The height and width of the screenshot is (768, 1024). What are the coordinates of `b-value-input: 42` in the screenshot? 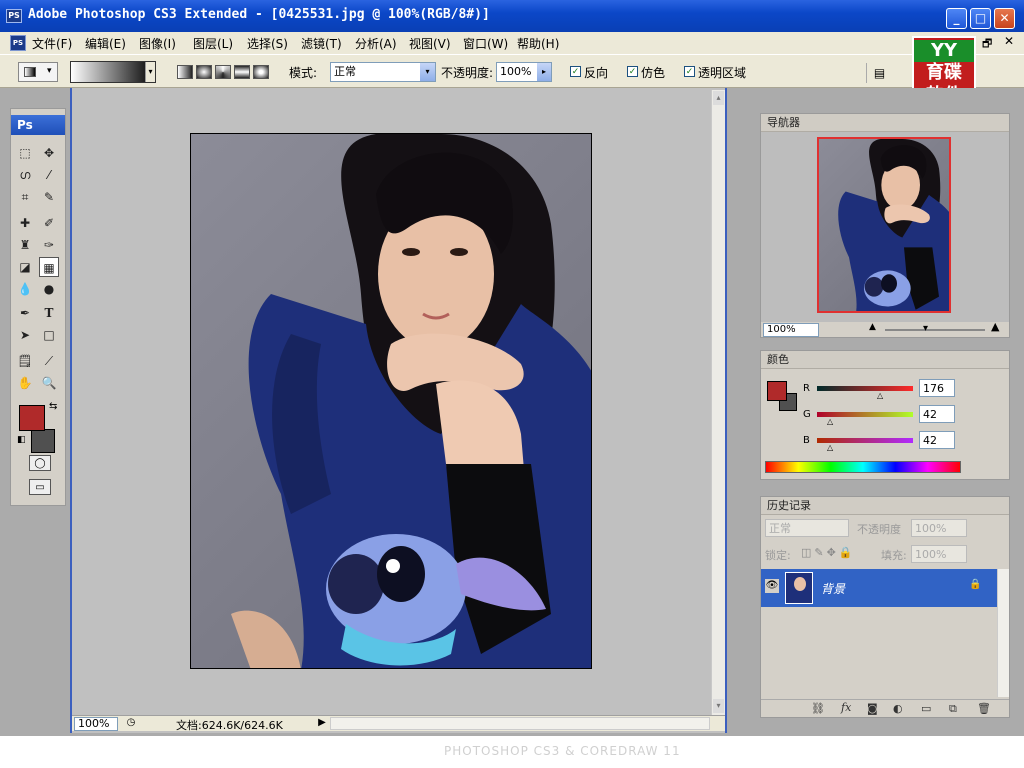 It's located at (937, 440).